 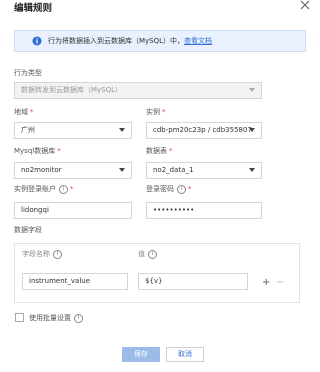 I want to click on instance-select: cdb-pm20c23p / cdb355807, so click(x=204, y=130).